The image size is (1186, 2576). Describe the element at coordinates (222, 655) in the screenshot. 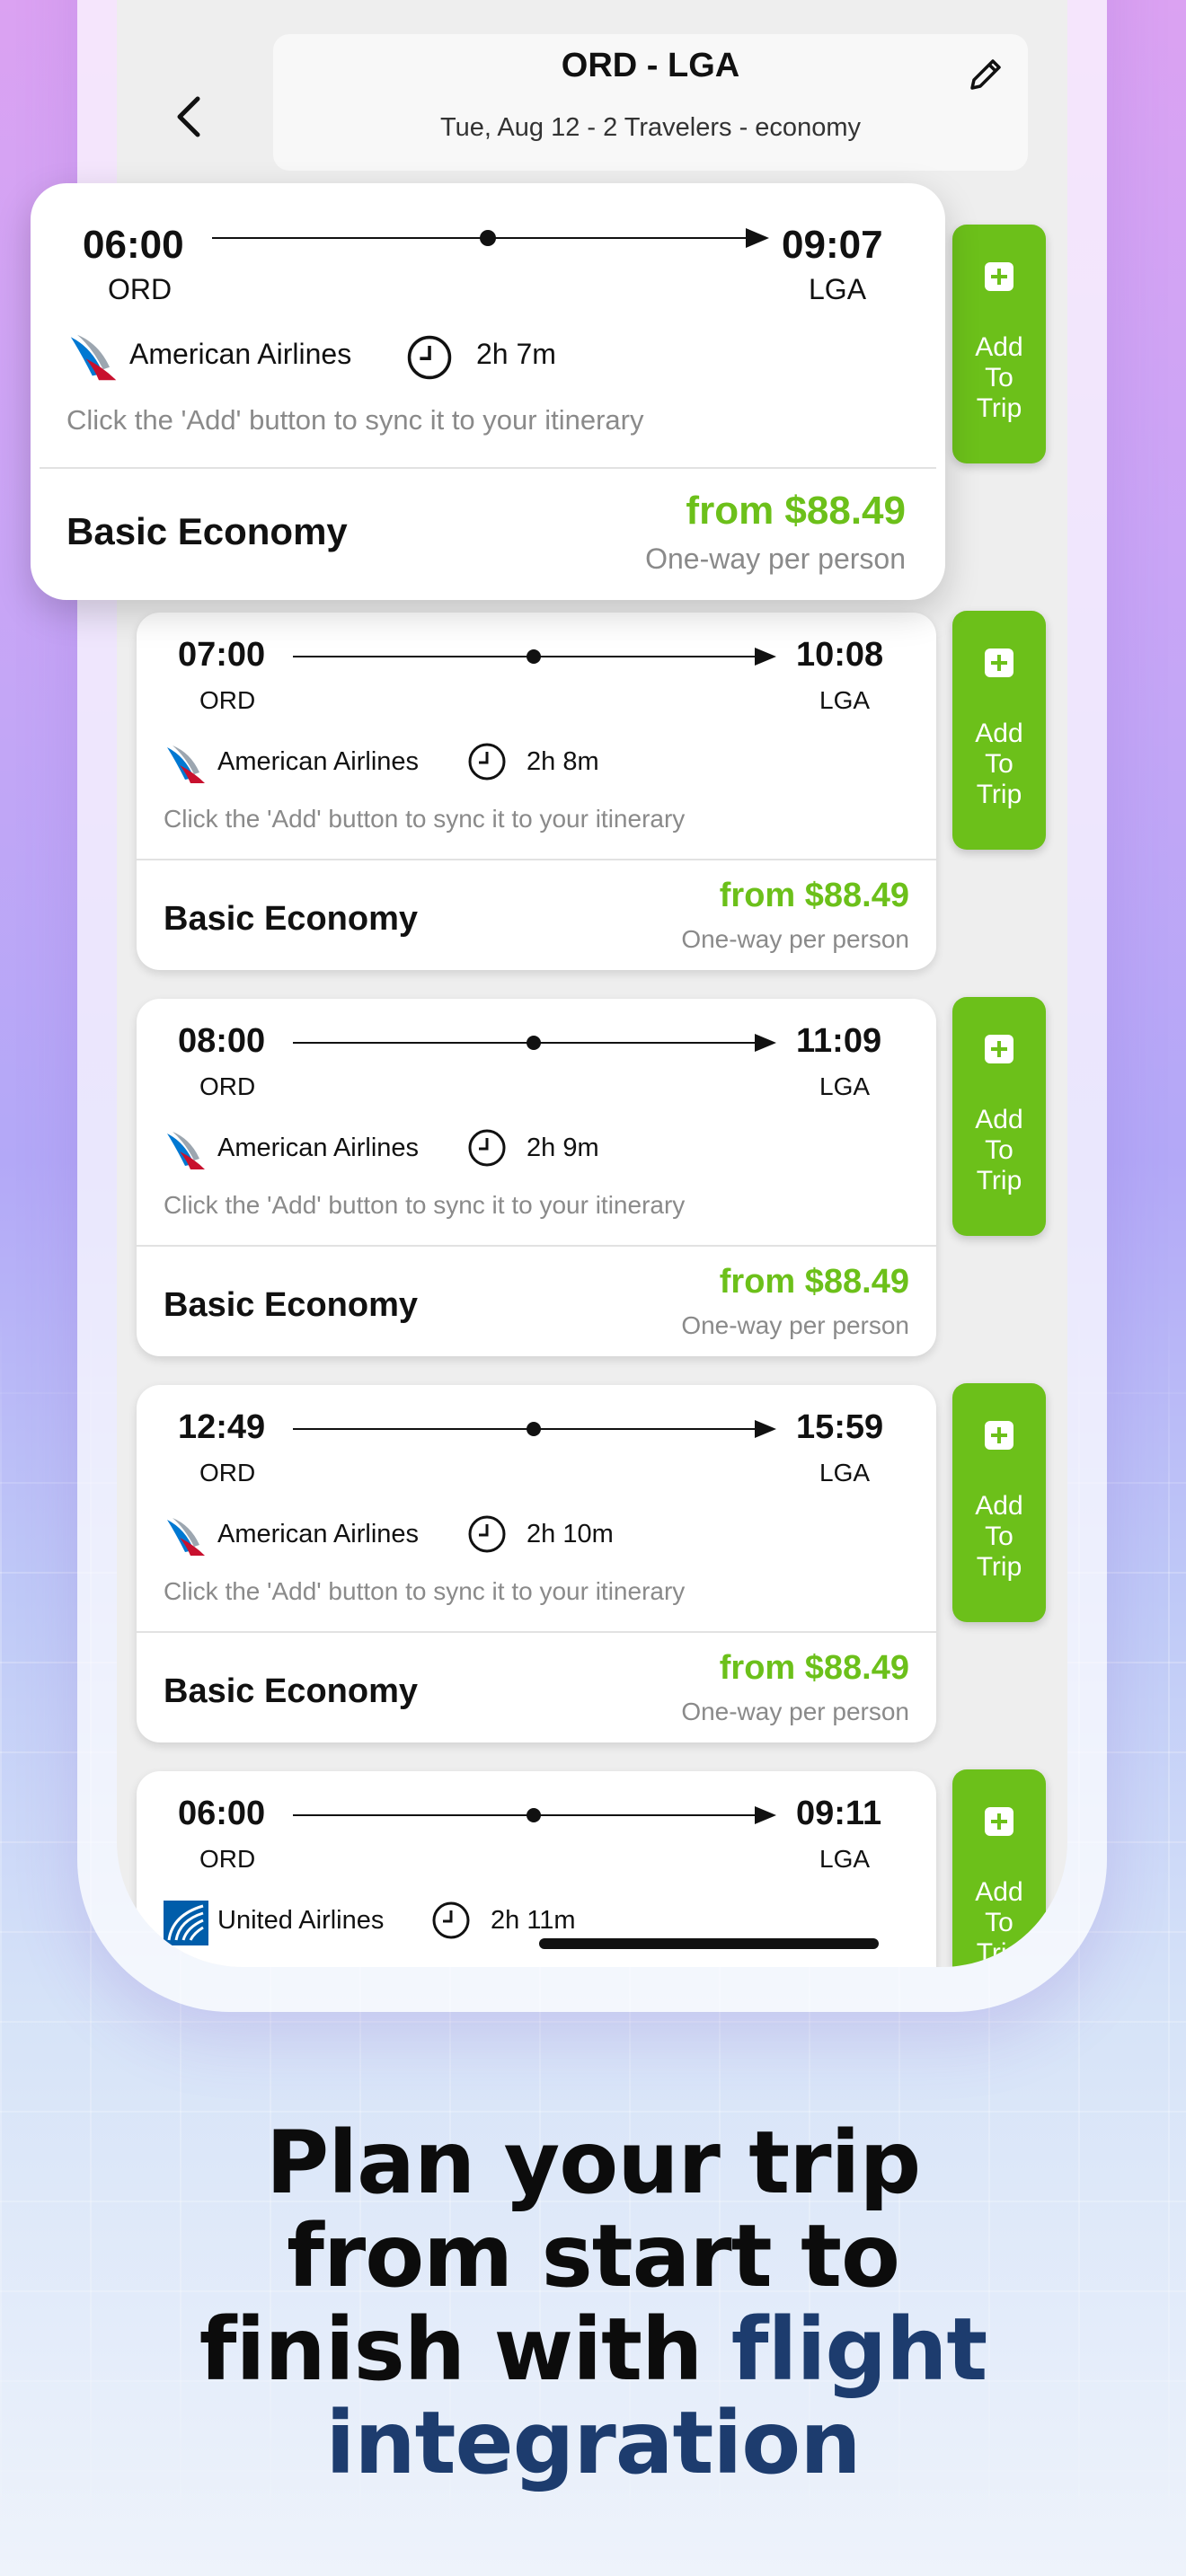

I see `departure-time: 07:00` at that location.